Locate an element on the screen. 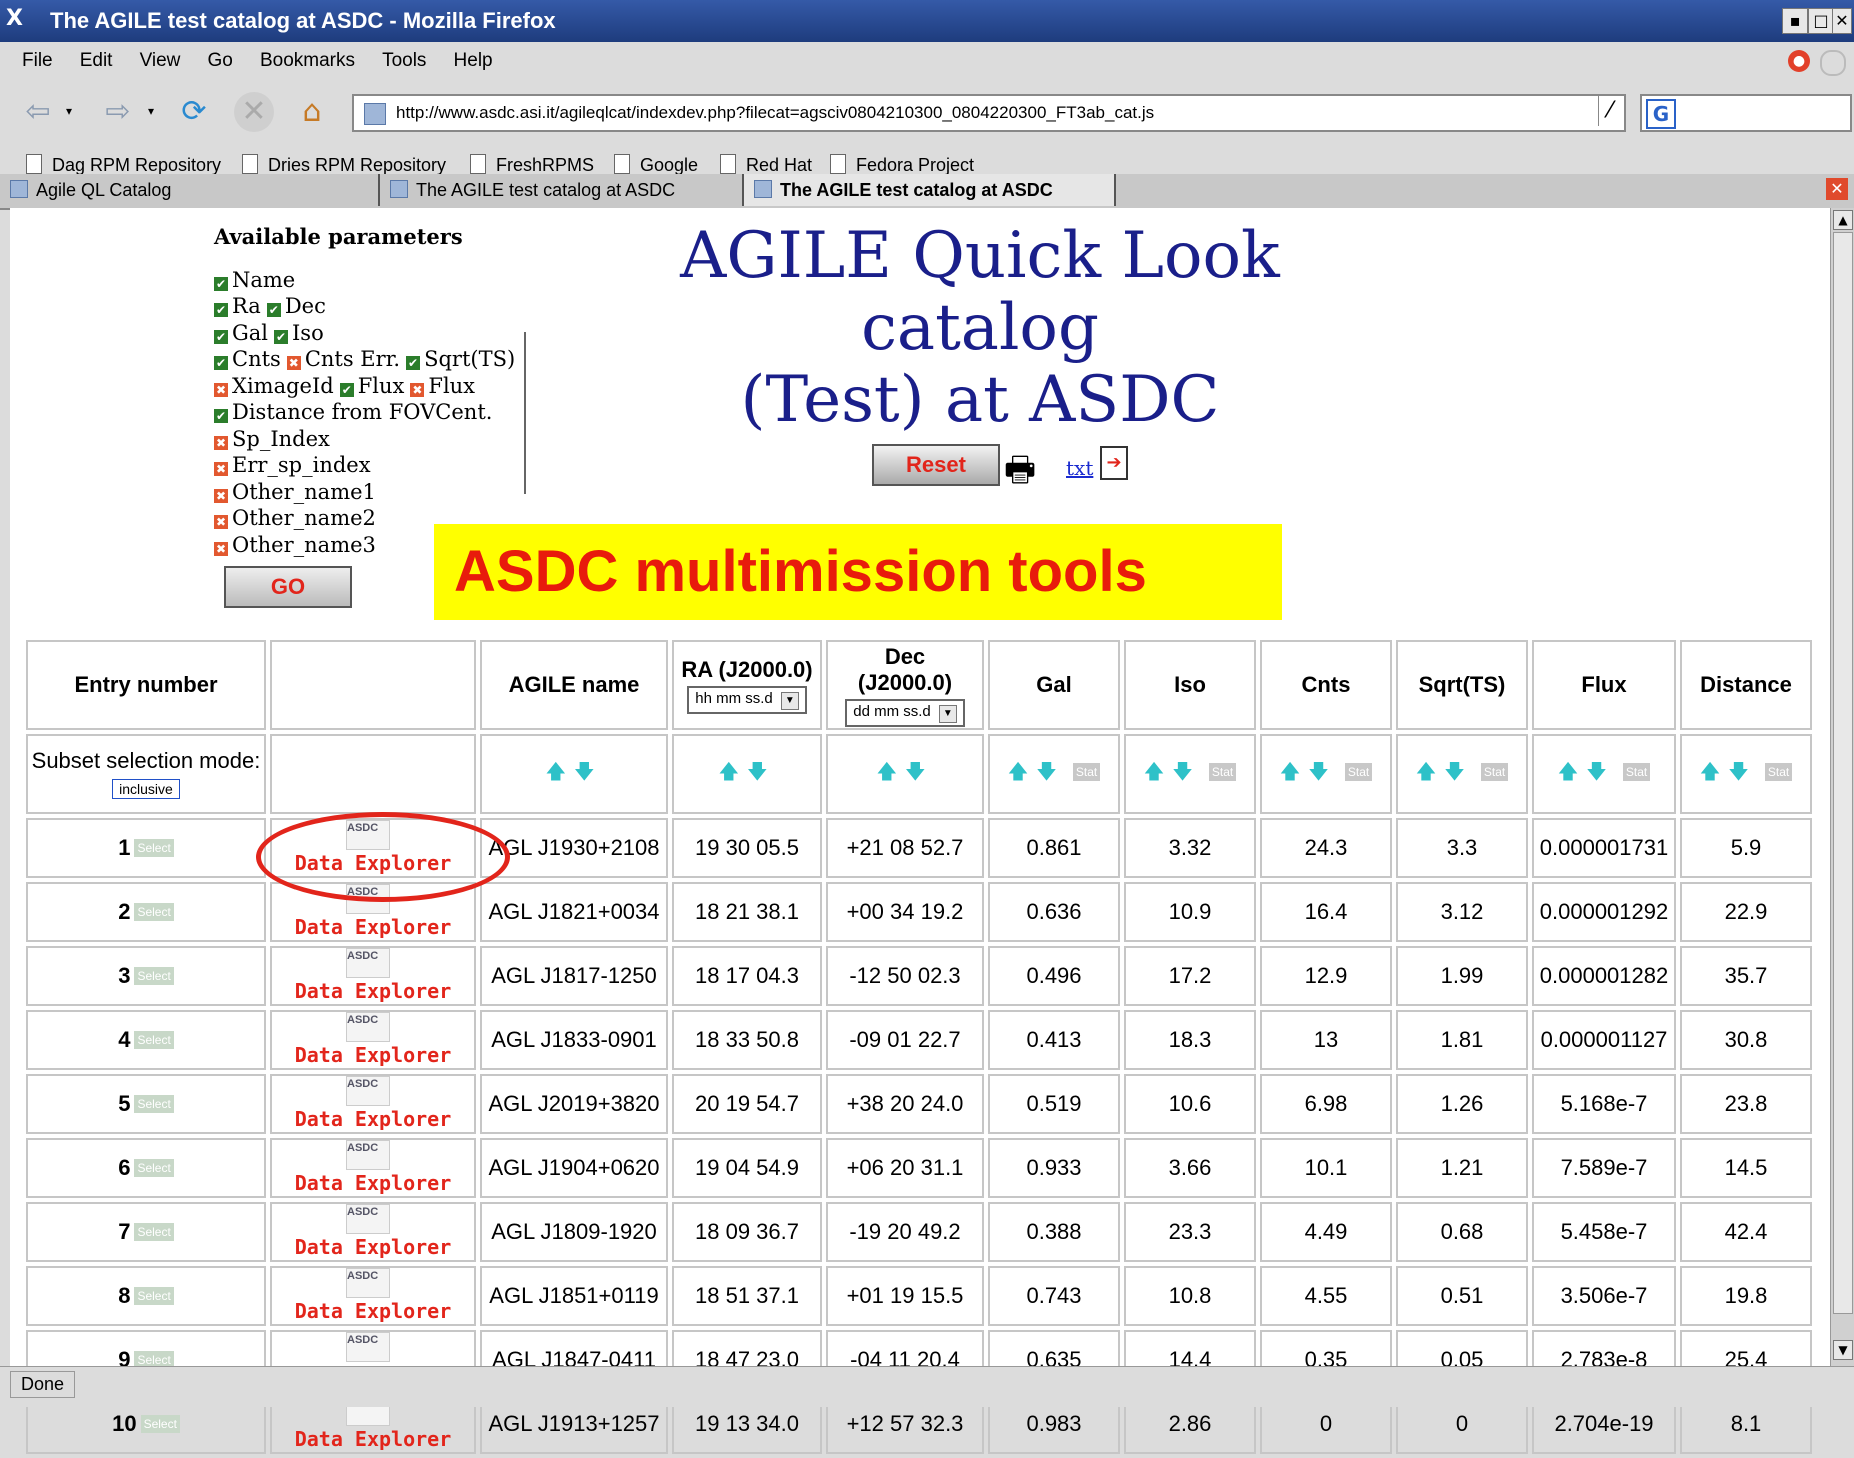 Image resolution: width=1854 pixels, height=1458 pixels. back-dropdown-icon: ▾ is located at coordinates (69, 111).